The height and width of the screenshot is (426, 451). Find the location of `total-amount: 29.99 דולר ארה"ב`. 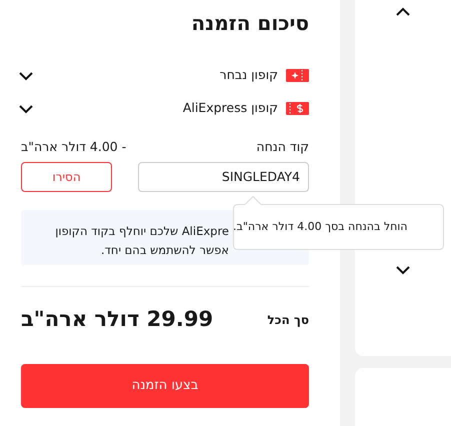

total-amount: 29.99 דולר ארה"ב is located at coordinates (117, 319).